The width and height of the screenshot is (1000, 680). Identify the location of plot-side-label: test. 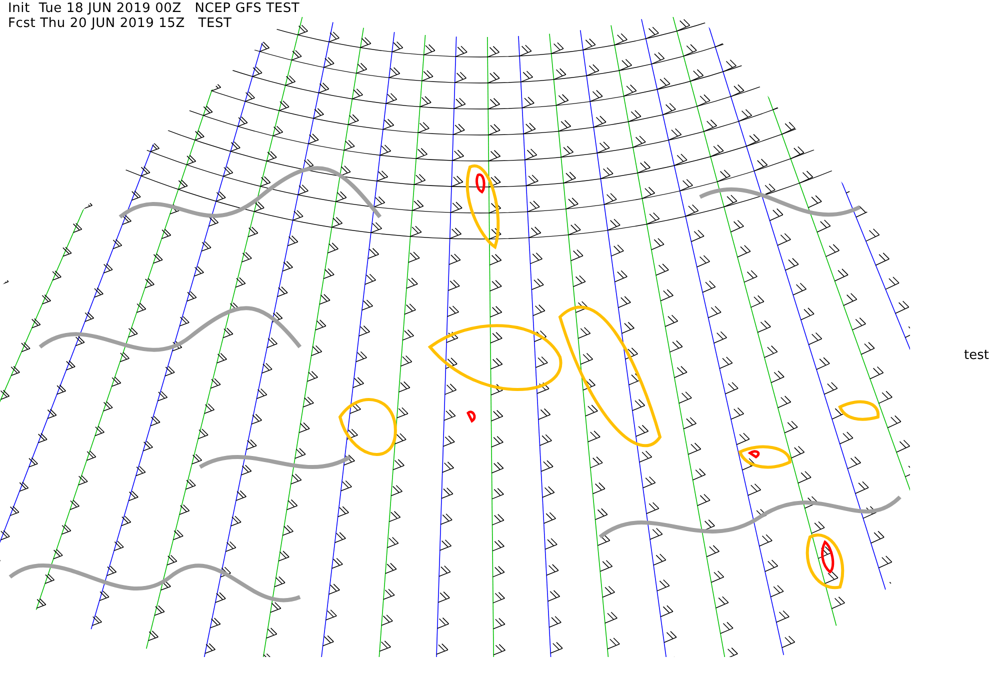
(976, 355).